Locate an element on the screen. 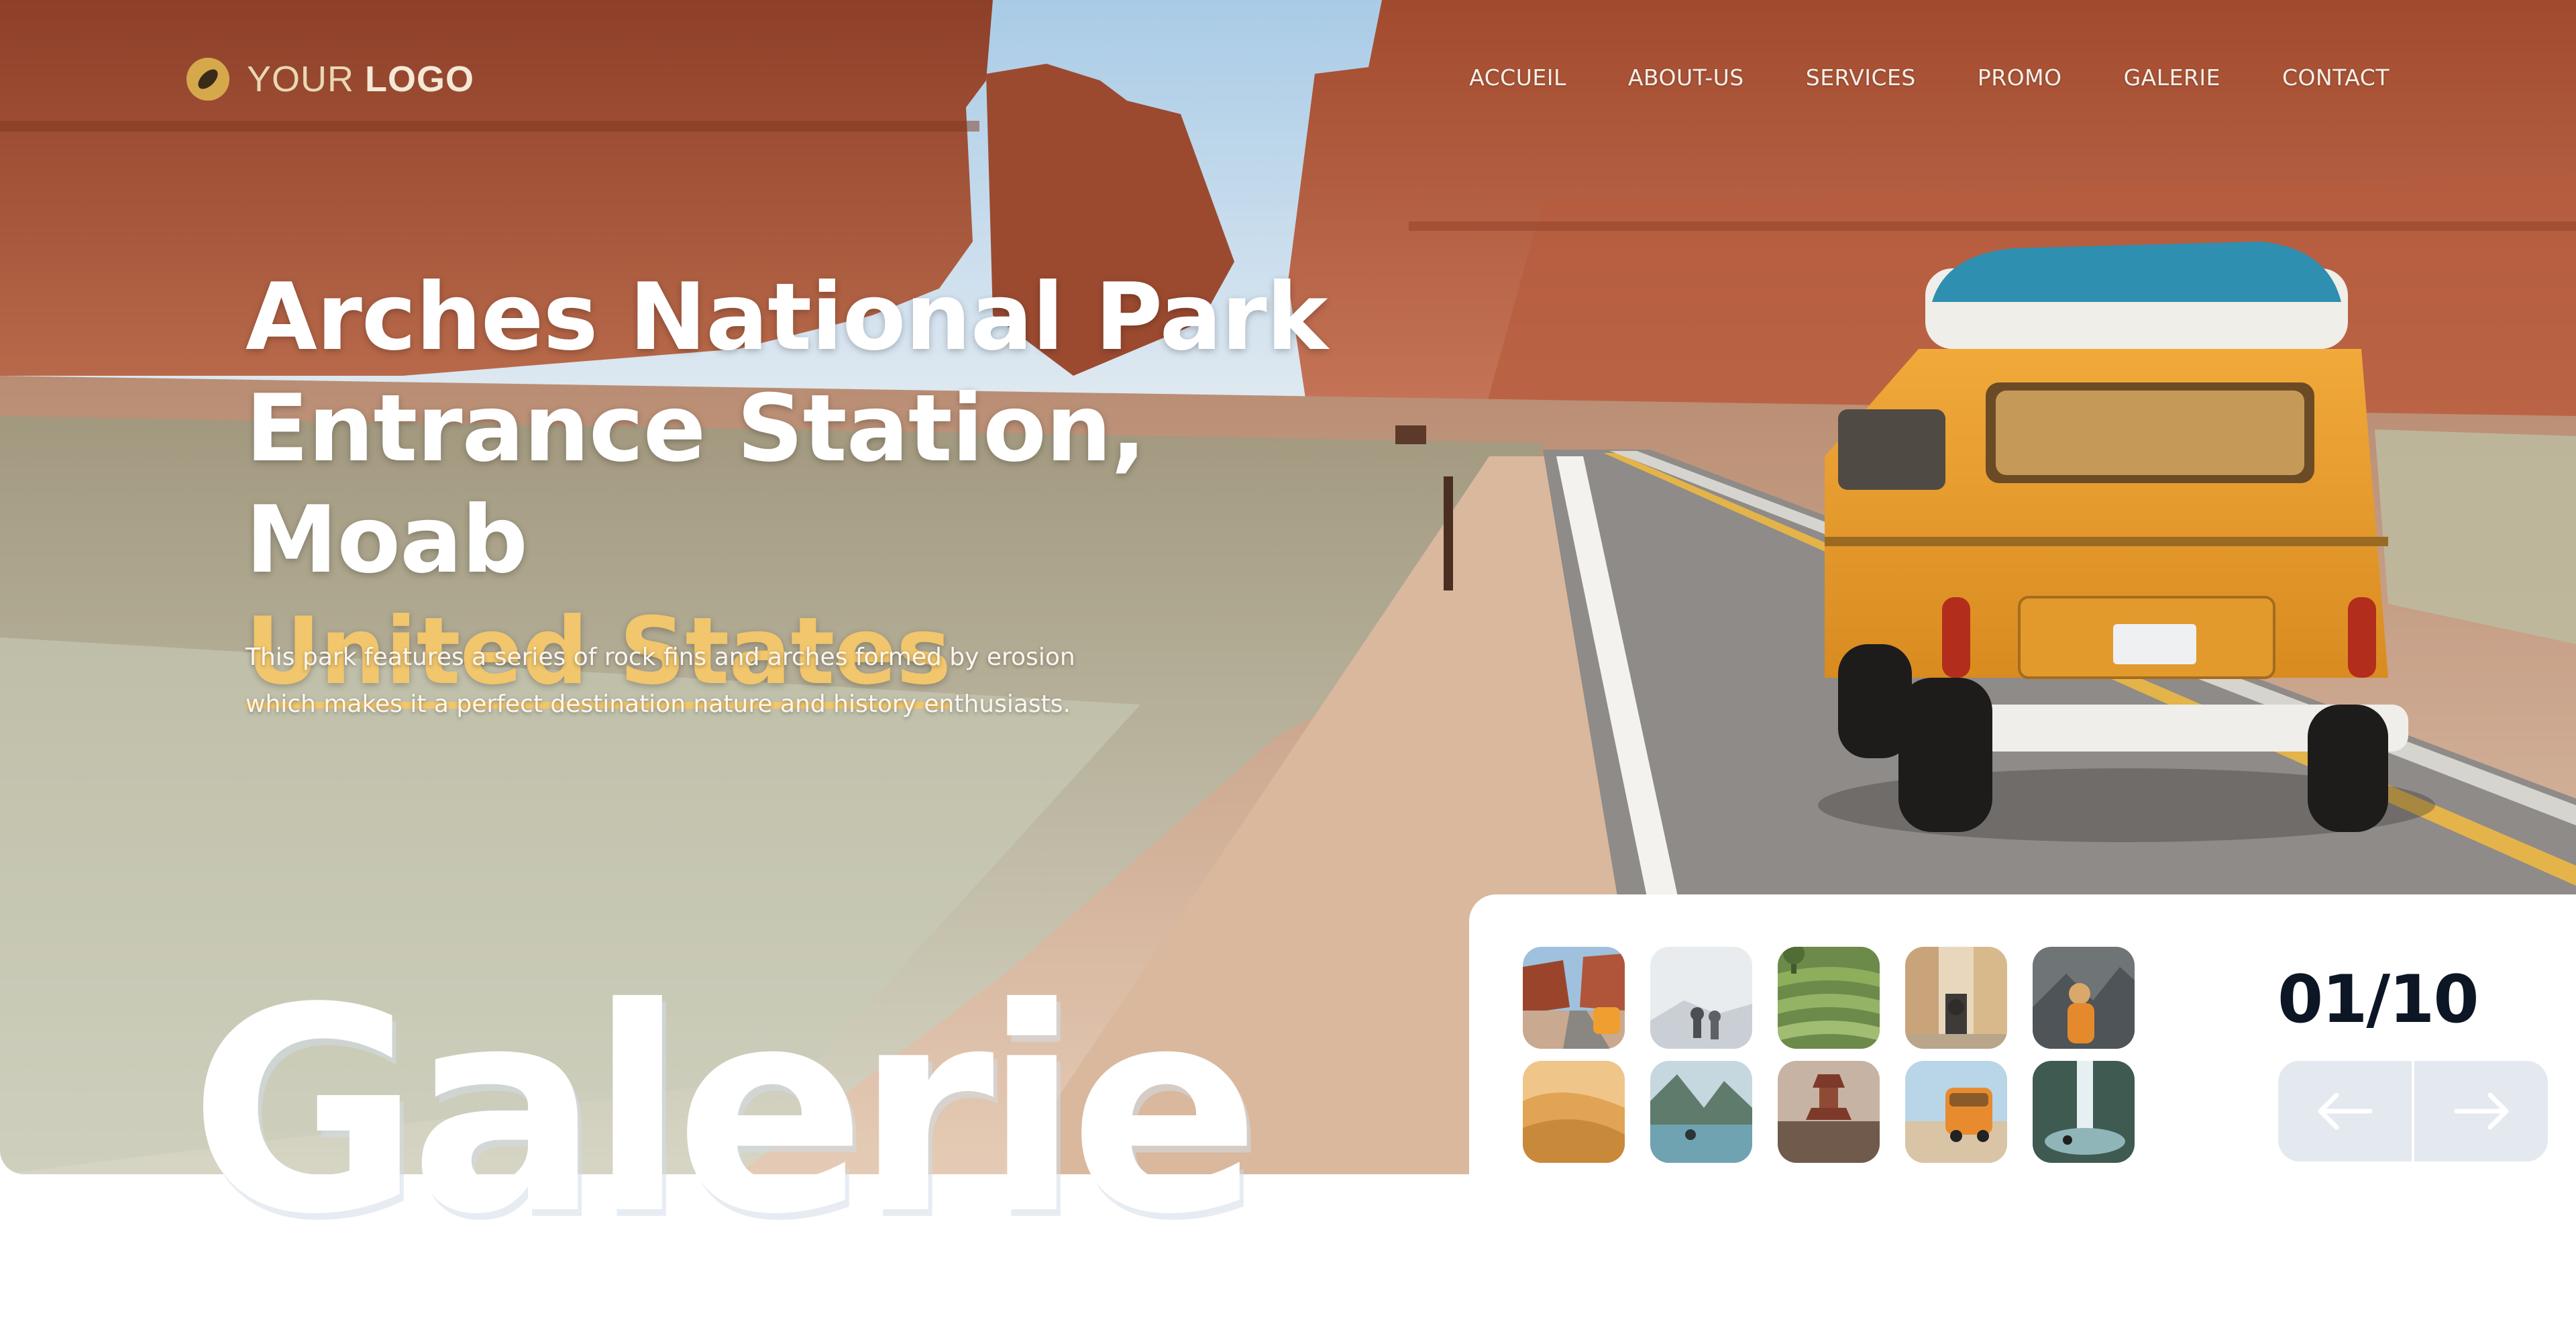  slider-controls is located at coordinates (2413, 1112).